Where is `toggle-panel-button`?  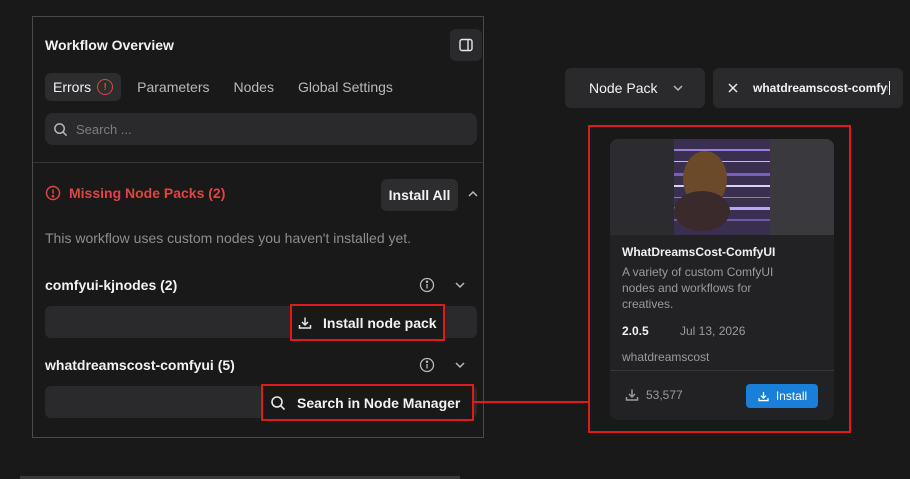 toggle-panel-button is located at coordinates (466, 45).